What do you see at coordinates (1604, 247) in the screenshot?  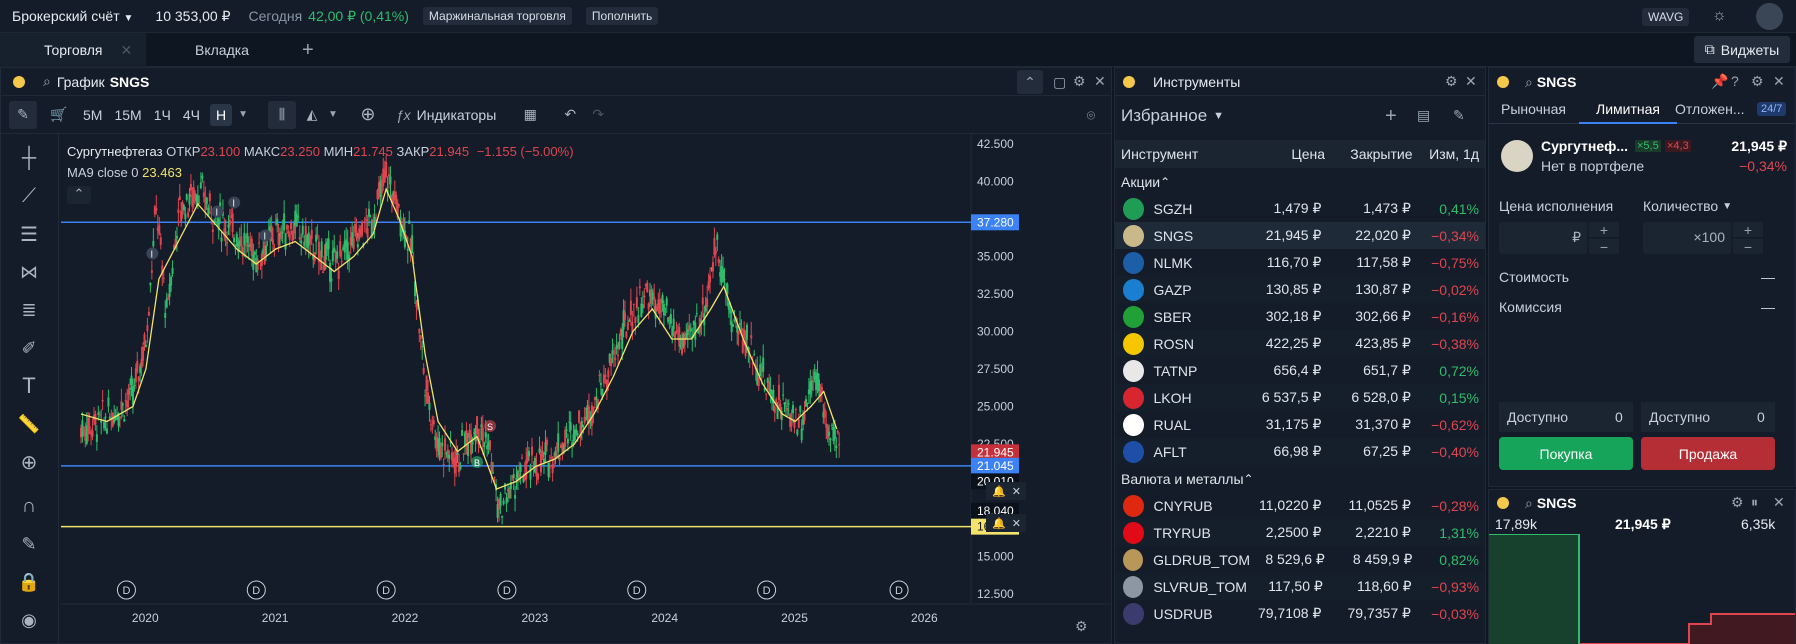 I see `price-decrement: −` at bounding box center [1604, 247].